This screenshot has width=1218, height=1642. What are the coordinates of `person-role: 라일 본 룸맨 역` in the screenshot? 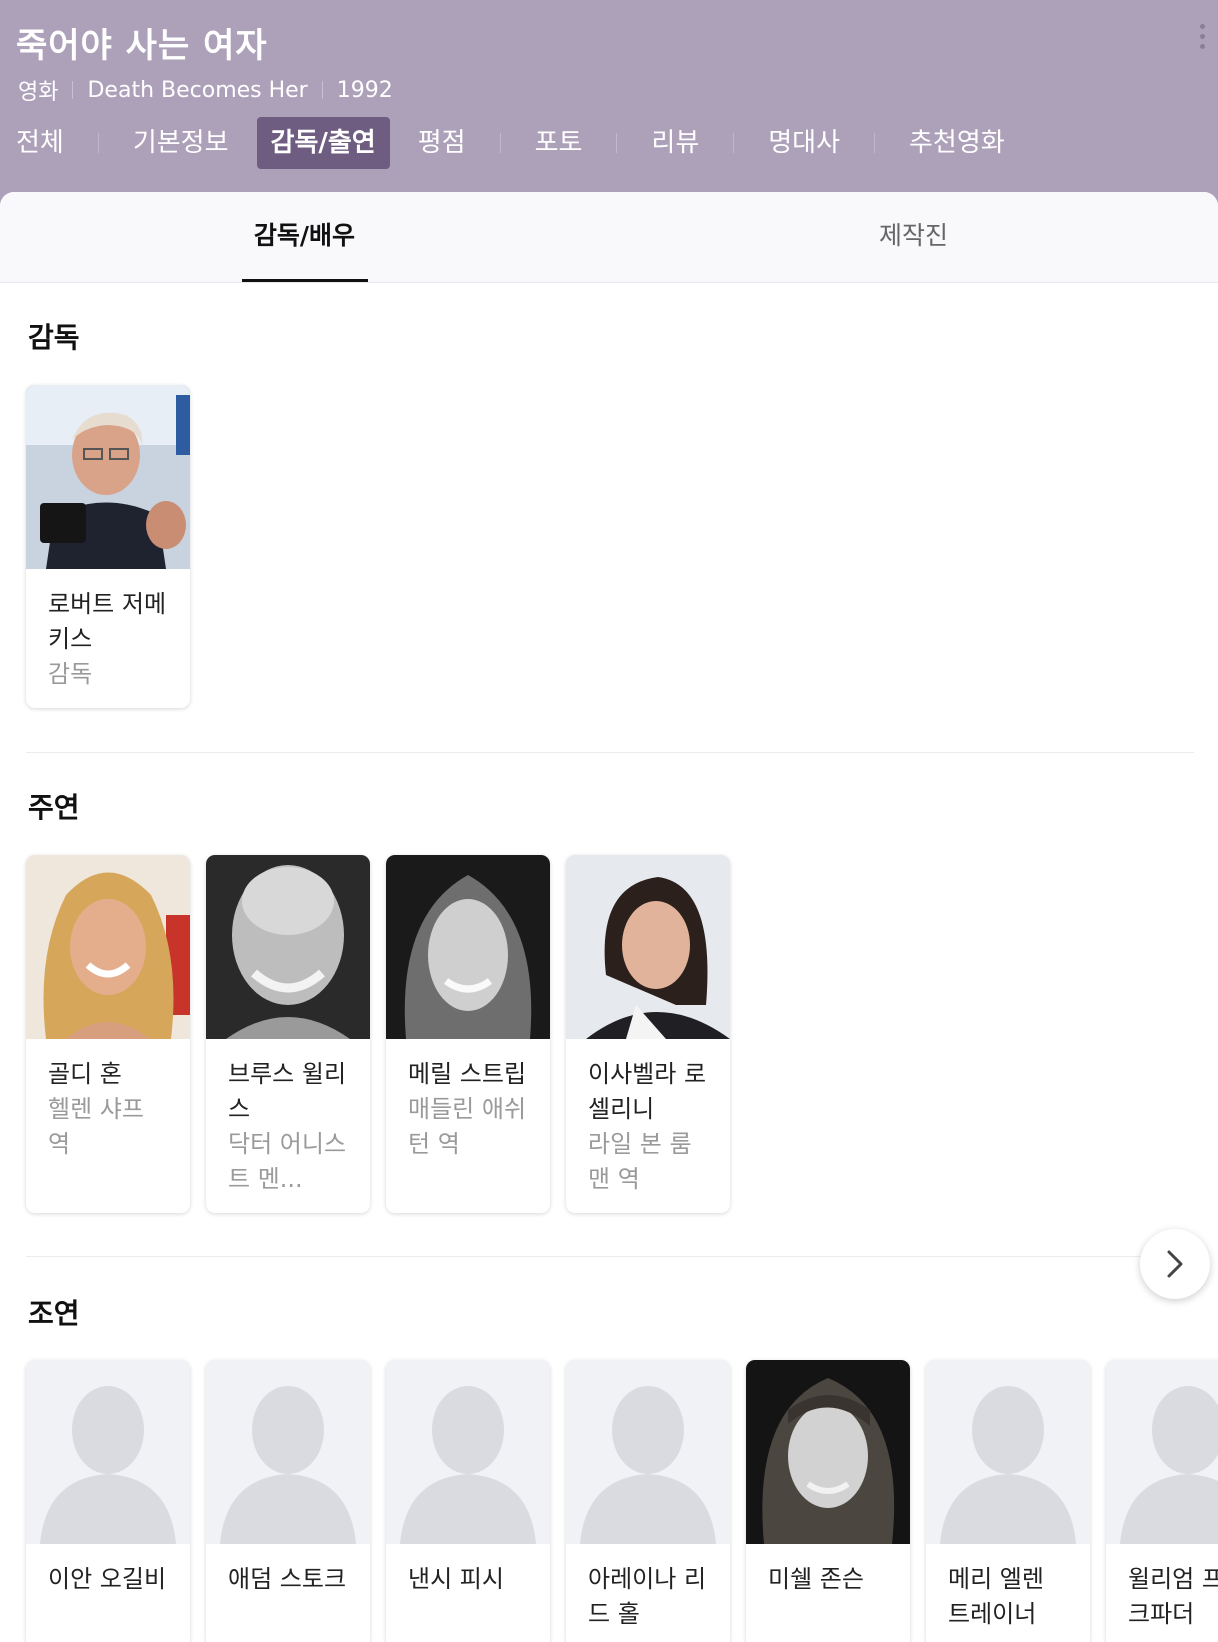 It's located at (640, 1161).